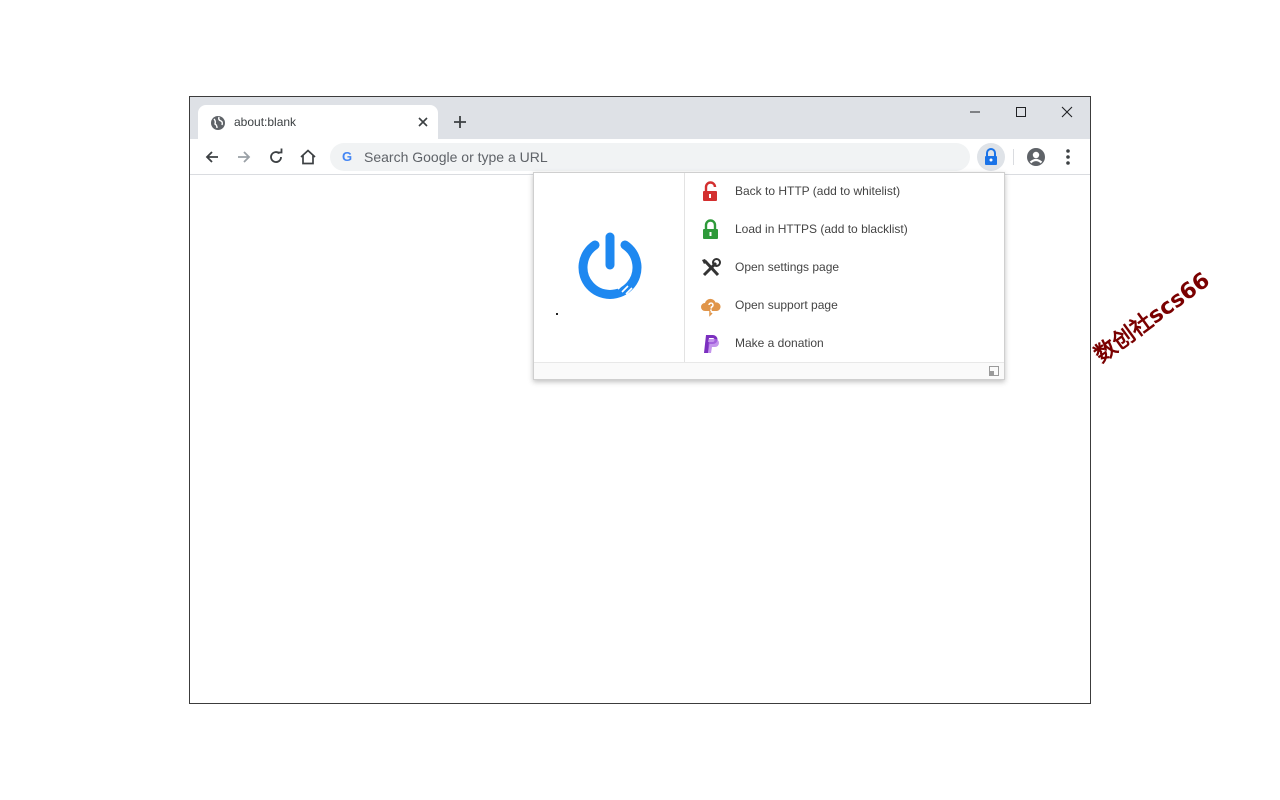  I want to click on omnibox-placeholder: Search Google or type a URL, so click(456, 157).